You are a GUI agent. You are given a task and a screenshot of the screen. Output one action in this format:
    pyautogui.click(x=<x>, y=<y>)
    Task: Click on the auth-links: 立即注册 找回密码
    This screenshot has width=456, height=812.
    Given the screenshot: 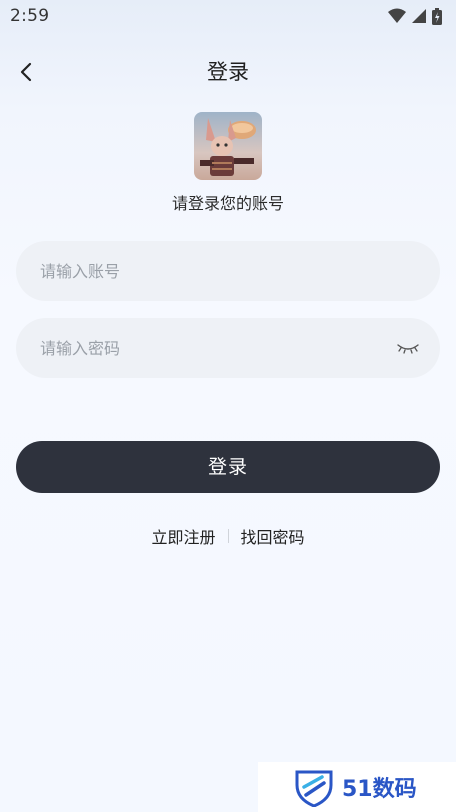 What is the action you would take?
    pyautogui.click(x=228, y=536)
    